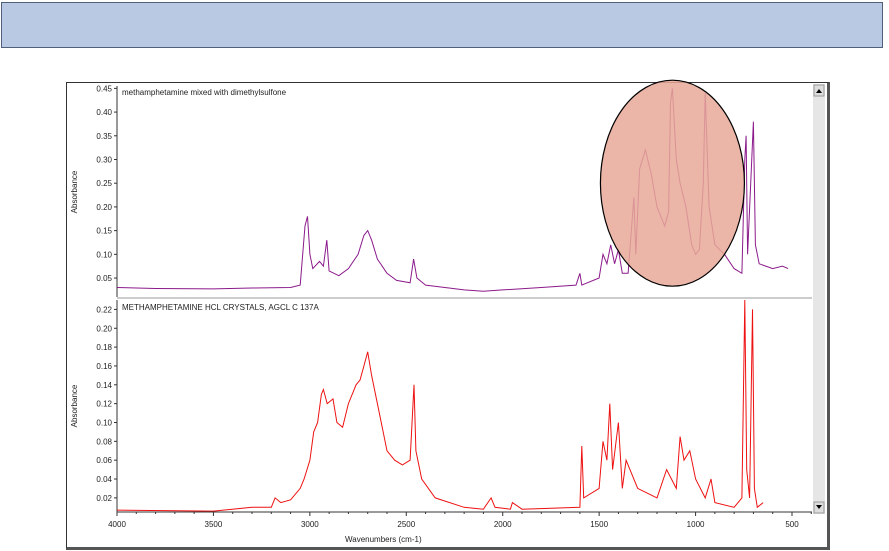  Describe the element at coordinates (104, 88) in the screenshot. I see `y-tick-label: 0.45` at that location.